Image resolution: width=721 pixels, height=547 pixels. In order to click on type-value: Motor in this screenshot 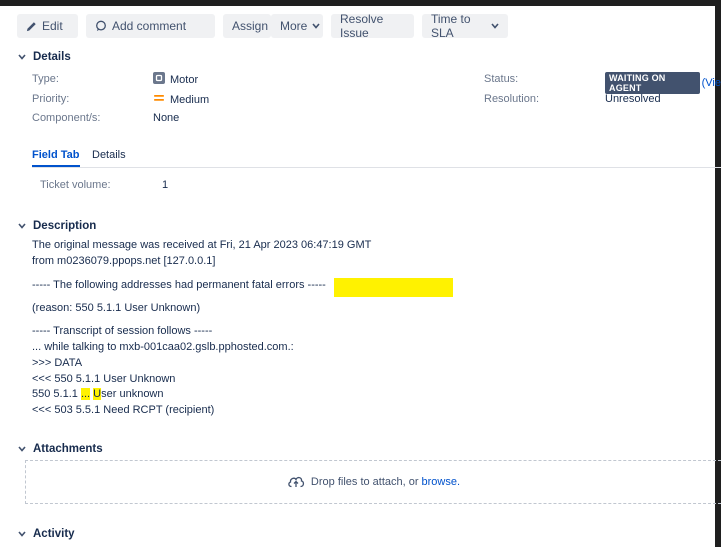, I will do `click(175, 79)`.